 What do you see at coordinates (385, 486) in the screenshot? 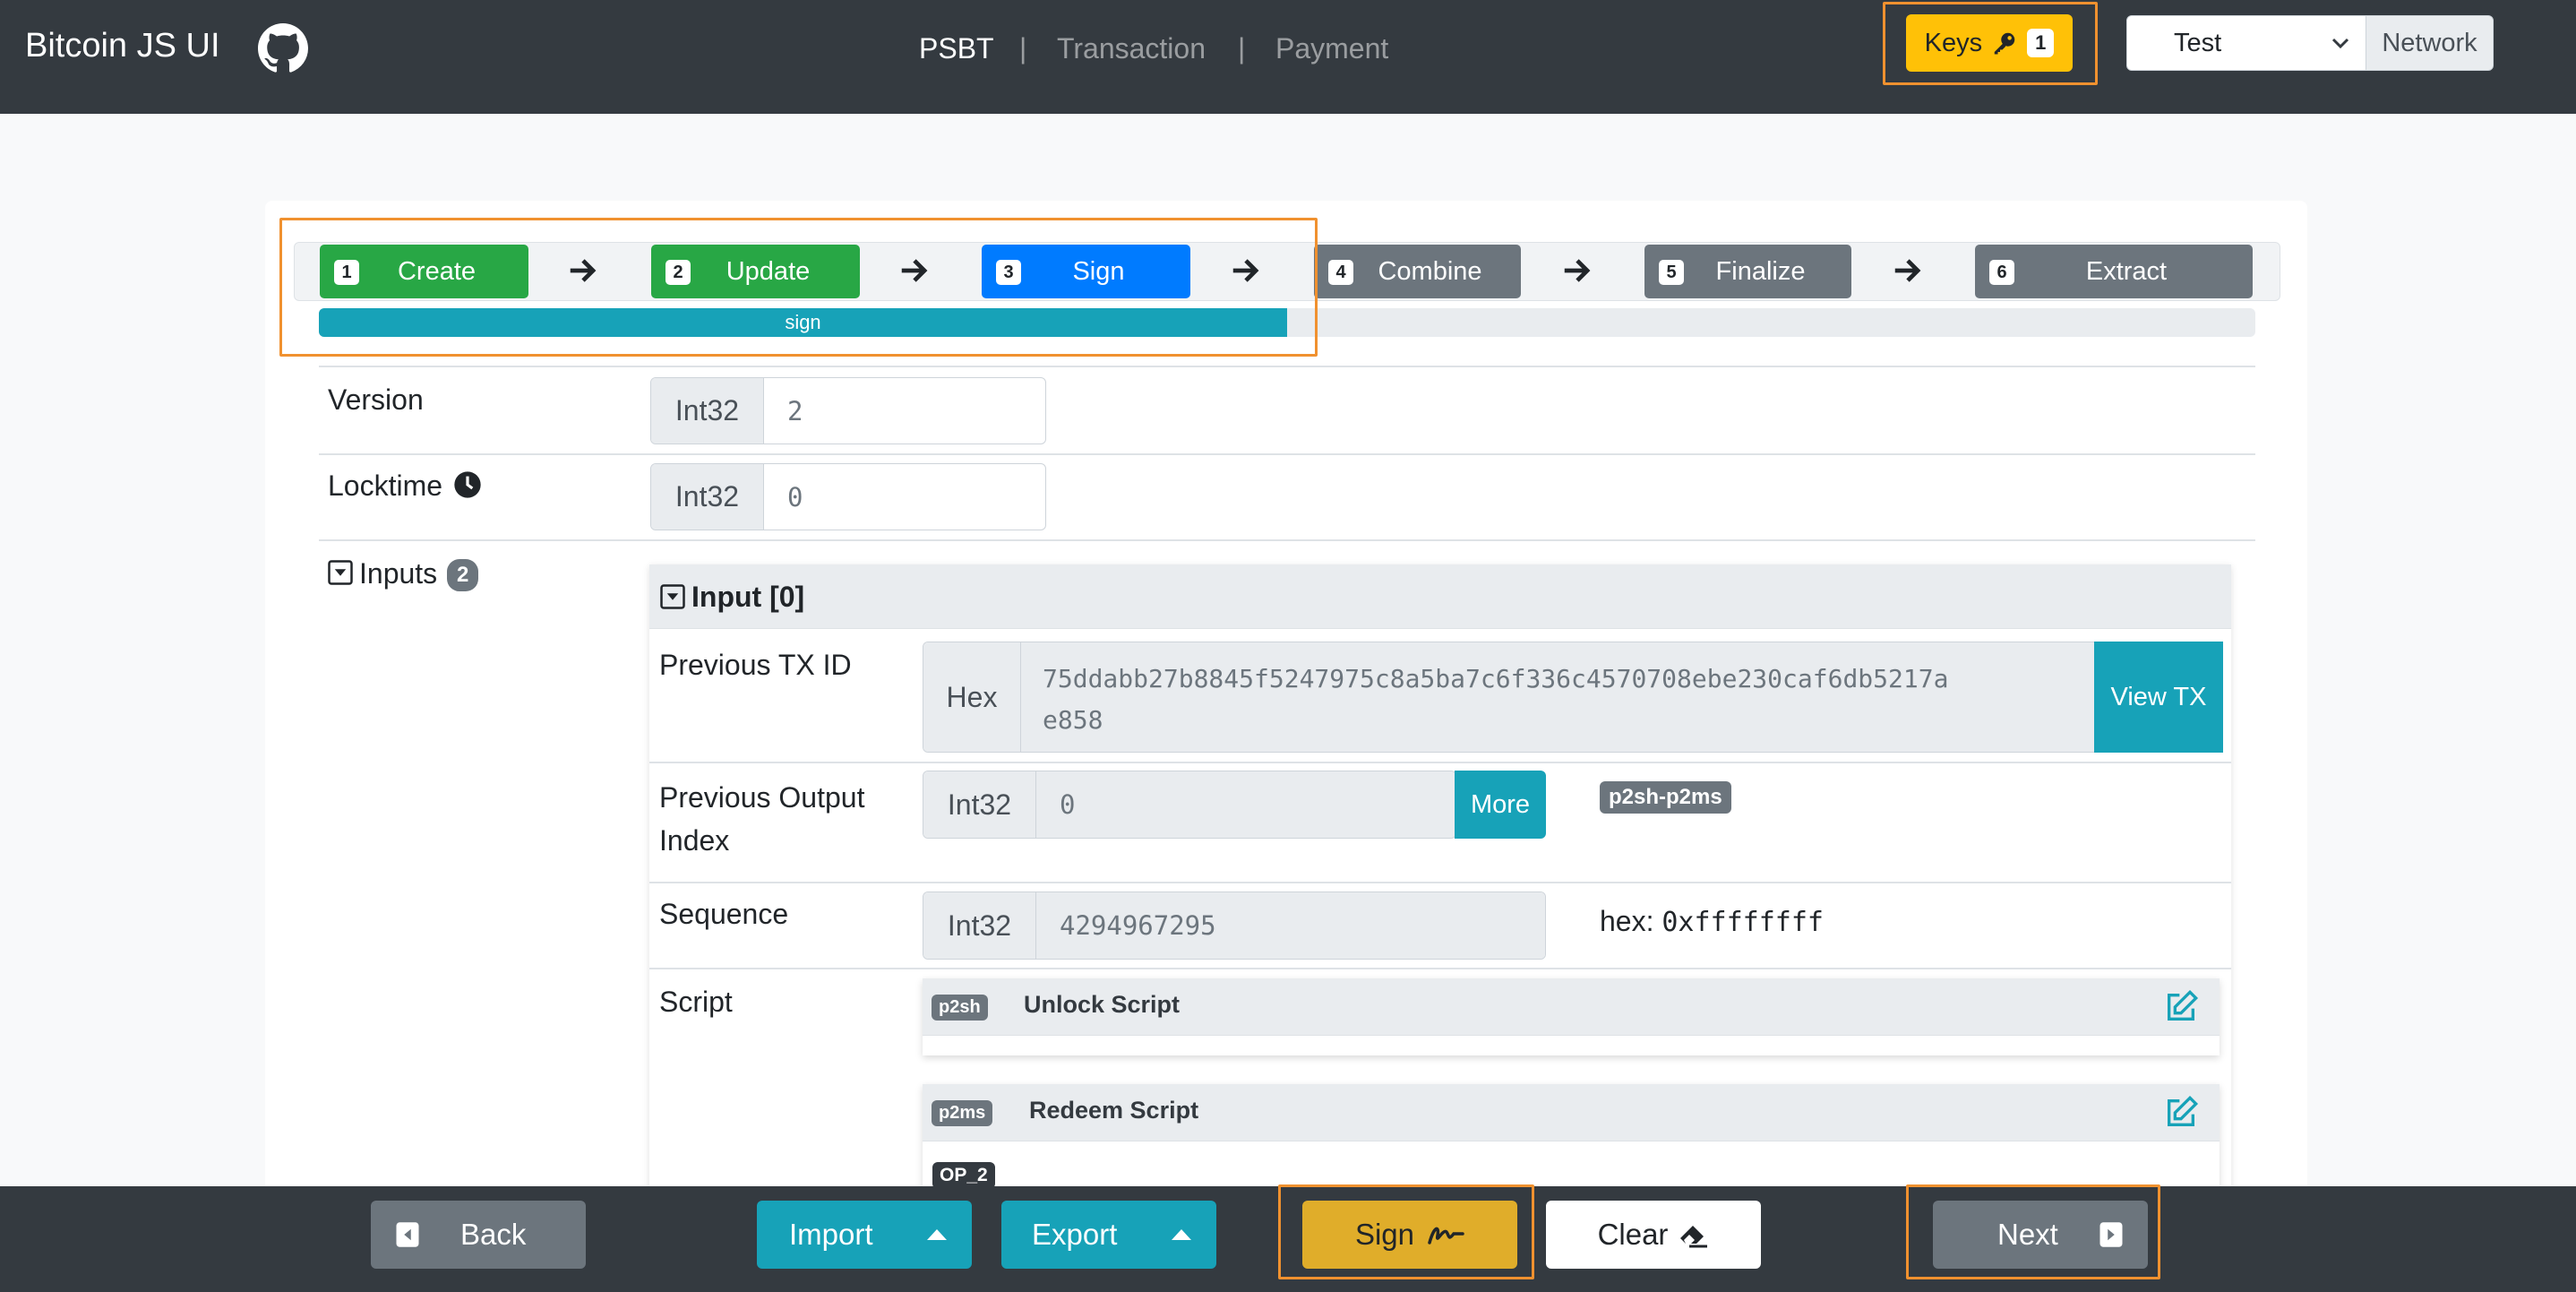
I see `locktime-label: Locktime` at bounding box center [385, 486].